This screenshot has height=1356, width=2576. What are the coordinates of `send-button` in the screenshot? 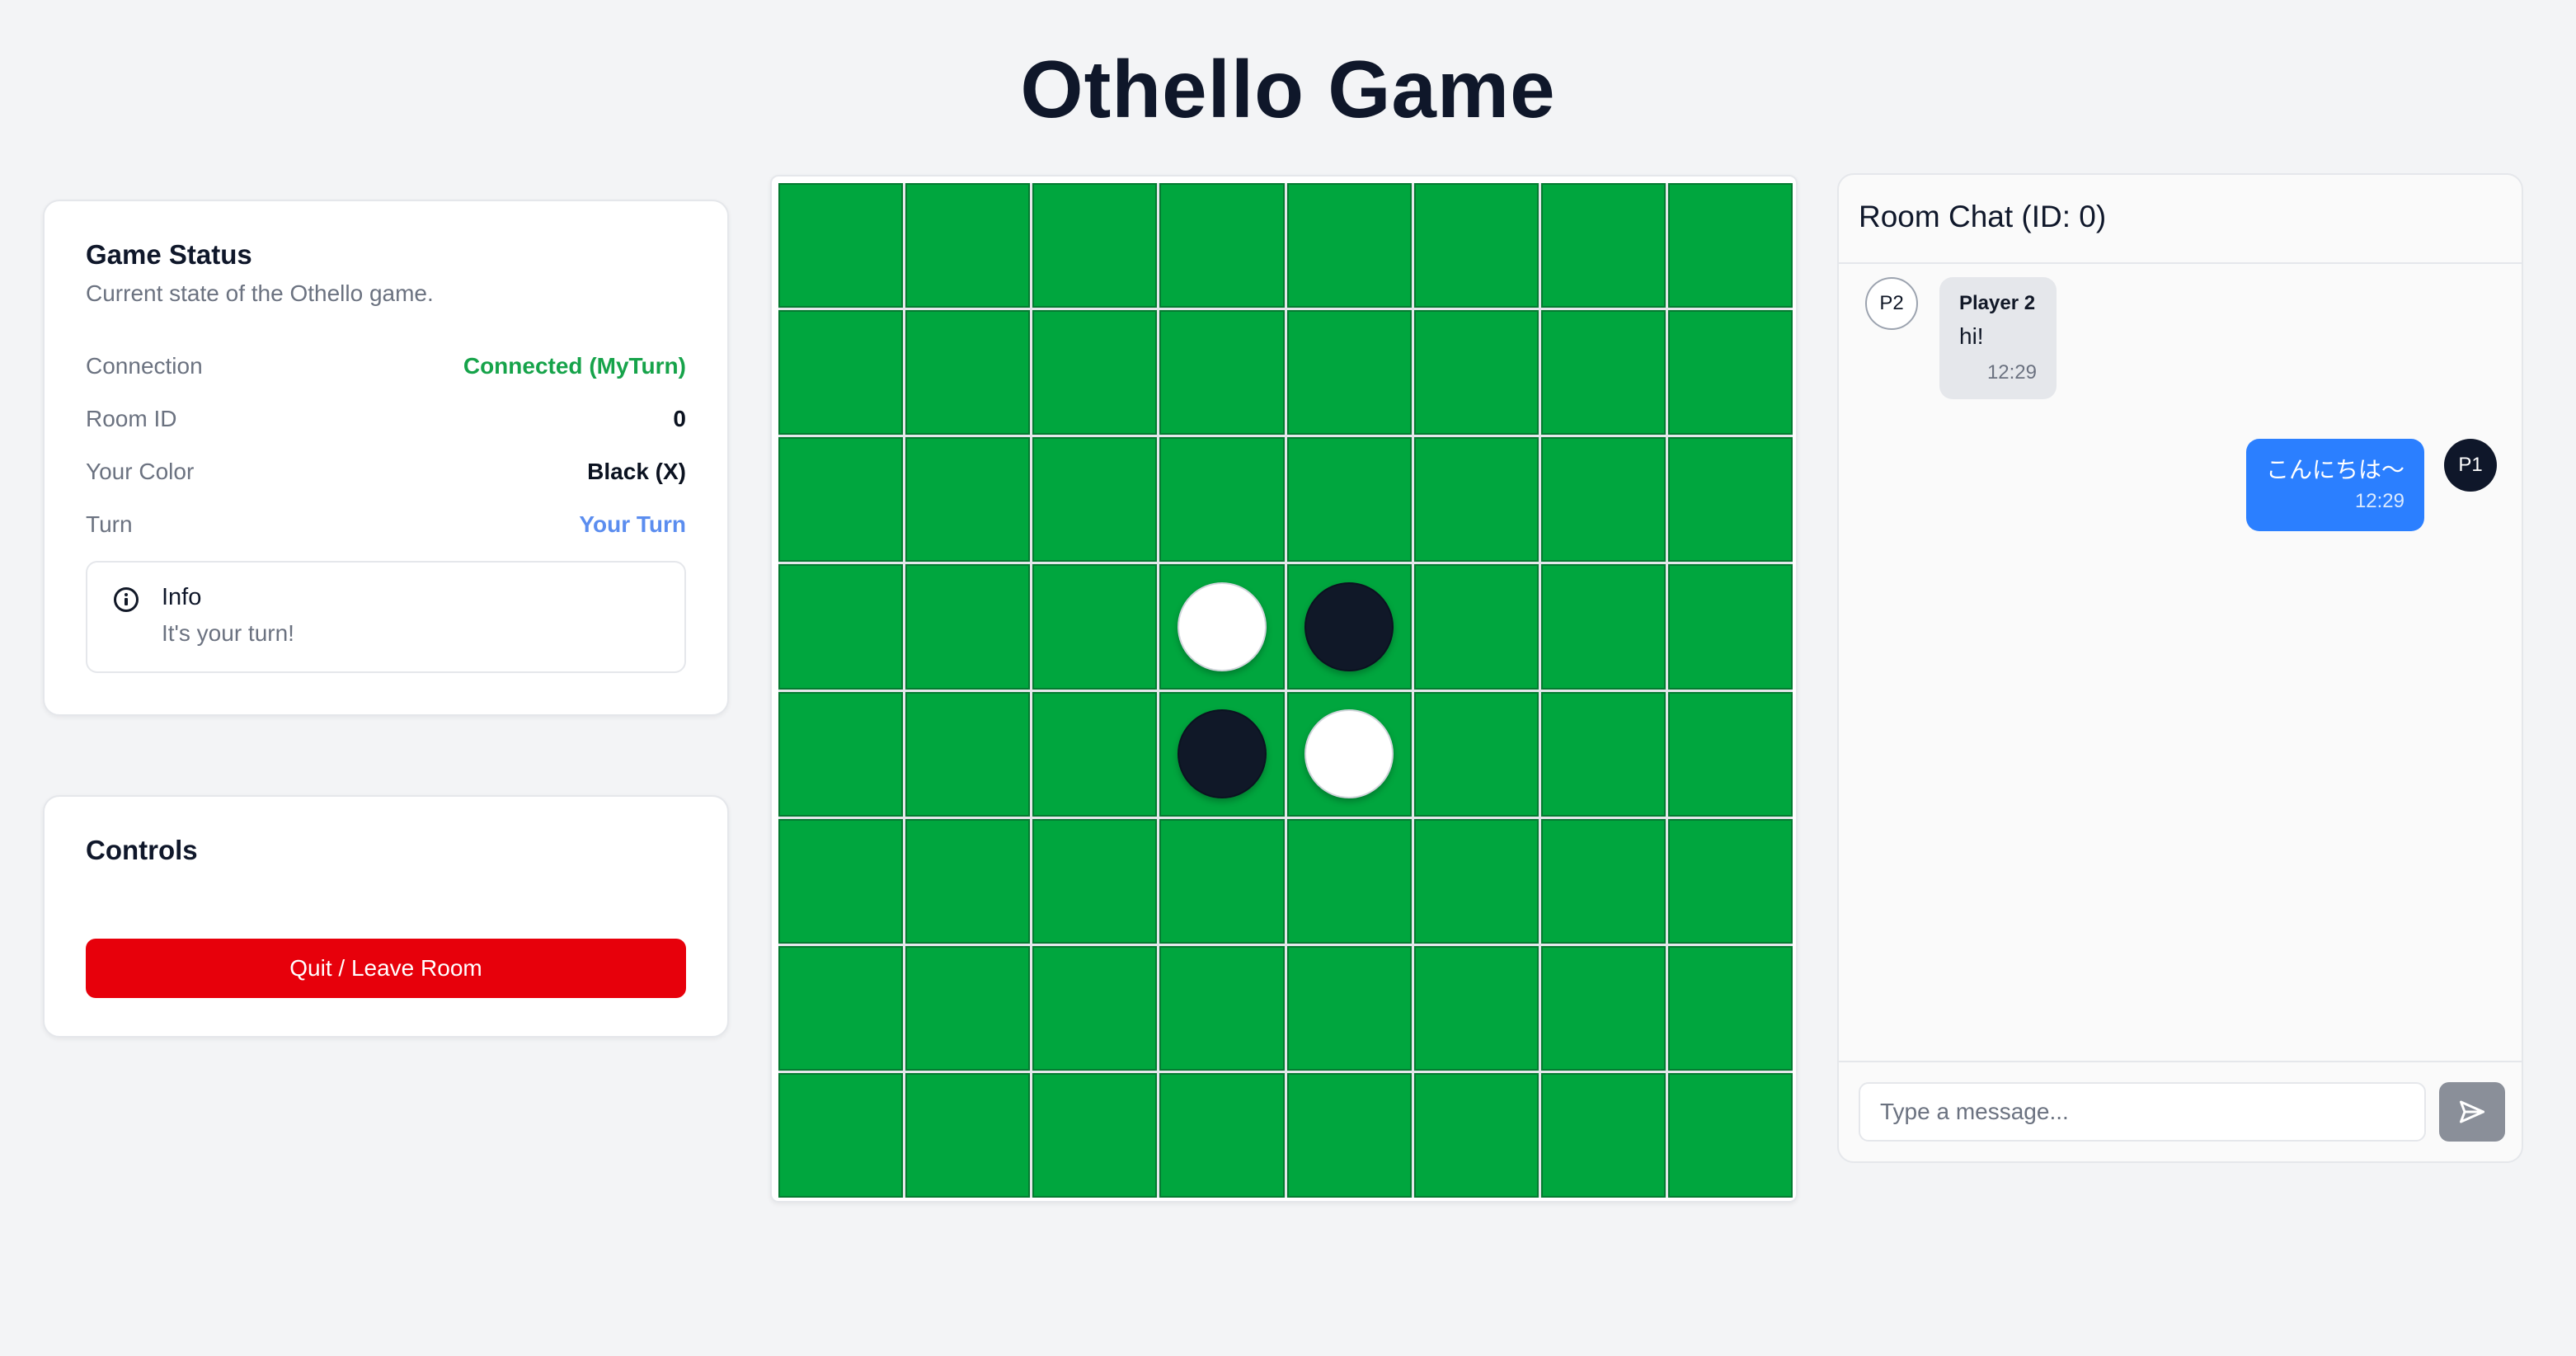 It's located at (2472, 1112).